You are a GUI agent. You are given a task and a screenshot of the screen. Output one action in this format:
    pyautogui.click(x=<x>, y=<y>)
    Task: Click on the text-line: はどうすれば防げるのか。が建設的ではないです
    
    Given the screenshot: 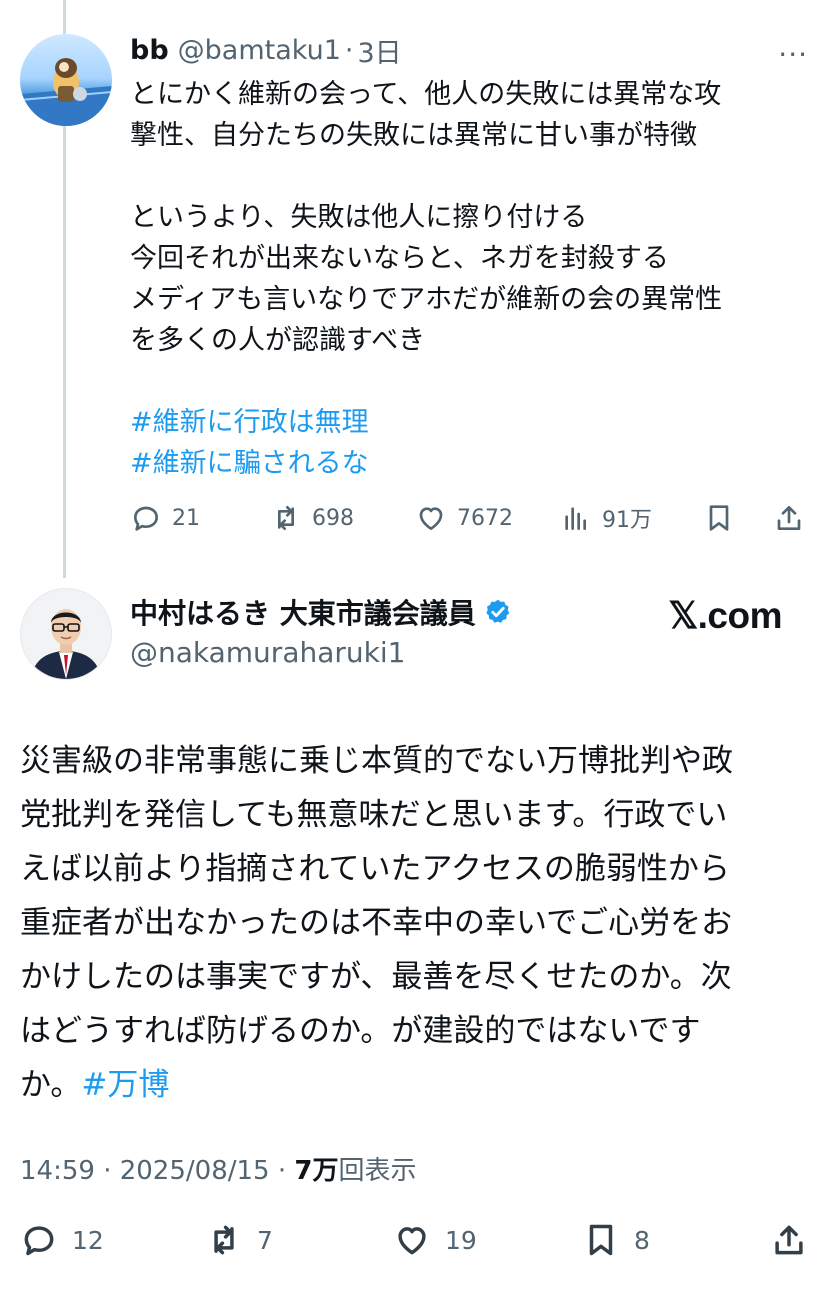 What is the action you would take?
    pyautogui.click(x=360, y=1031)
    